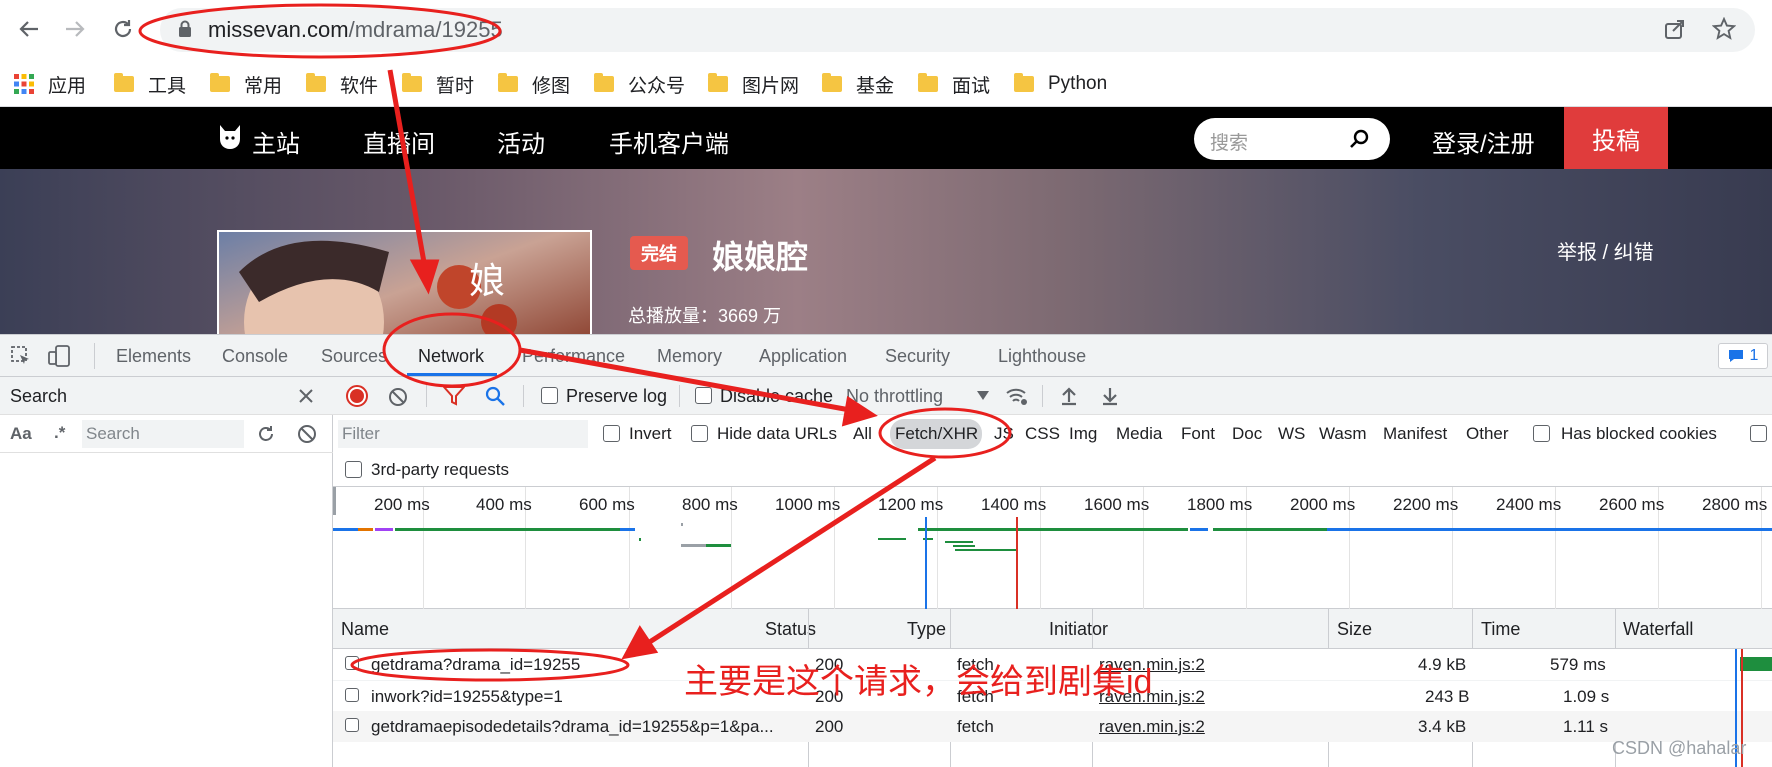 The height and width of the screenshot is (767, 1772). Describe the element at coordinates (699, 433) in the screenshot. I see `hide-data-urls-checkbox` at that location.